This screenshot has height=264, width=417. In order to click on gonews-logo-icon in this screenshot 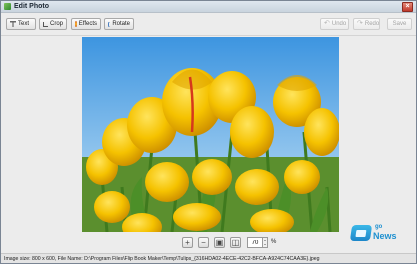, I will do `click(361, 233)`.